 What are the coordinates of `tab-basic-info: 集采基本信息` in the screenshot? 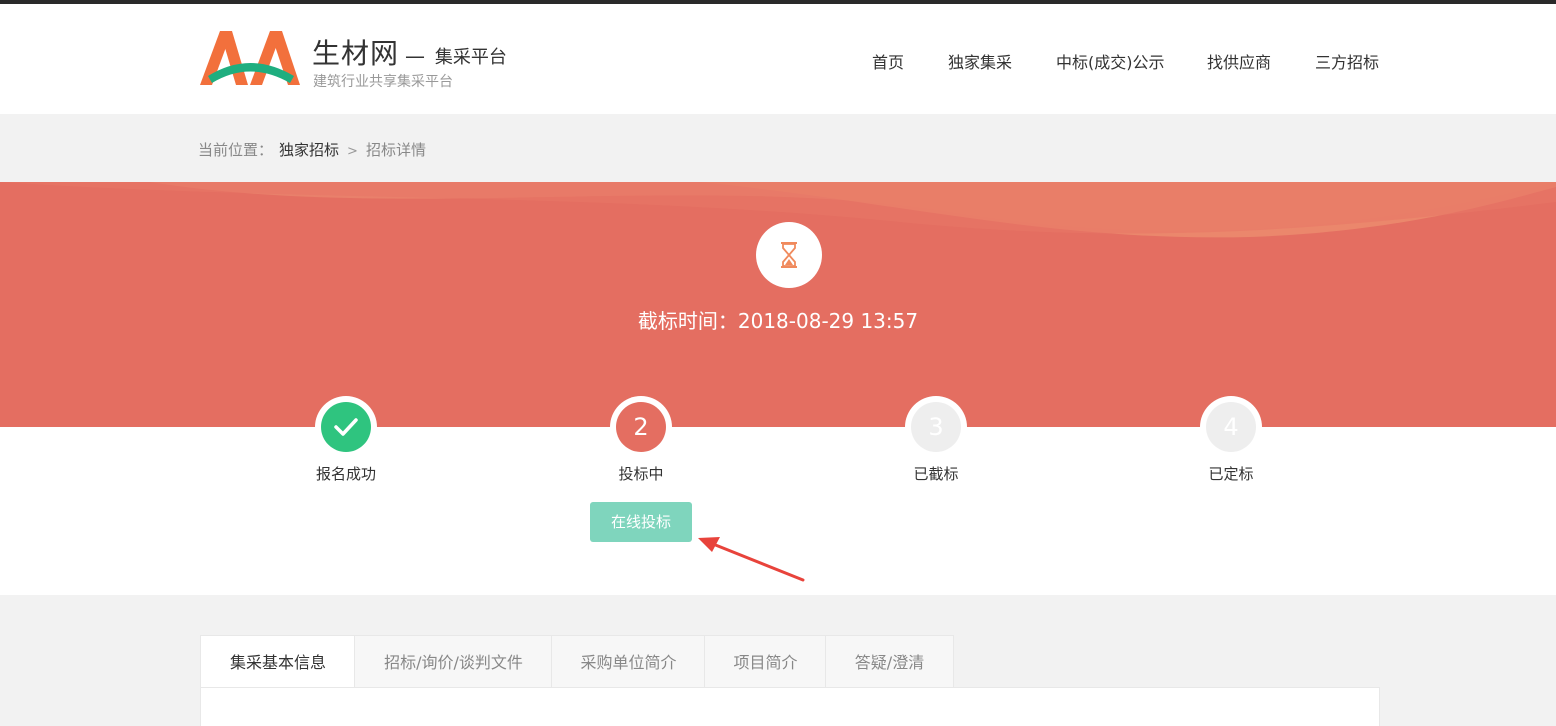 It's located at (277, 661).